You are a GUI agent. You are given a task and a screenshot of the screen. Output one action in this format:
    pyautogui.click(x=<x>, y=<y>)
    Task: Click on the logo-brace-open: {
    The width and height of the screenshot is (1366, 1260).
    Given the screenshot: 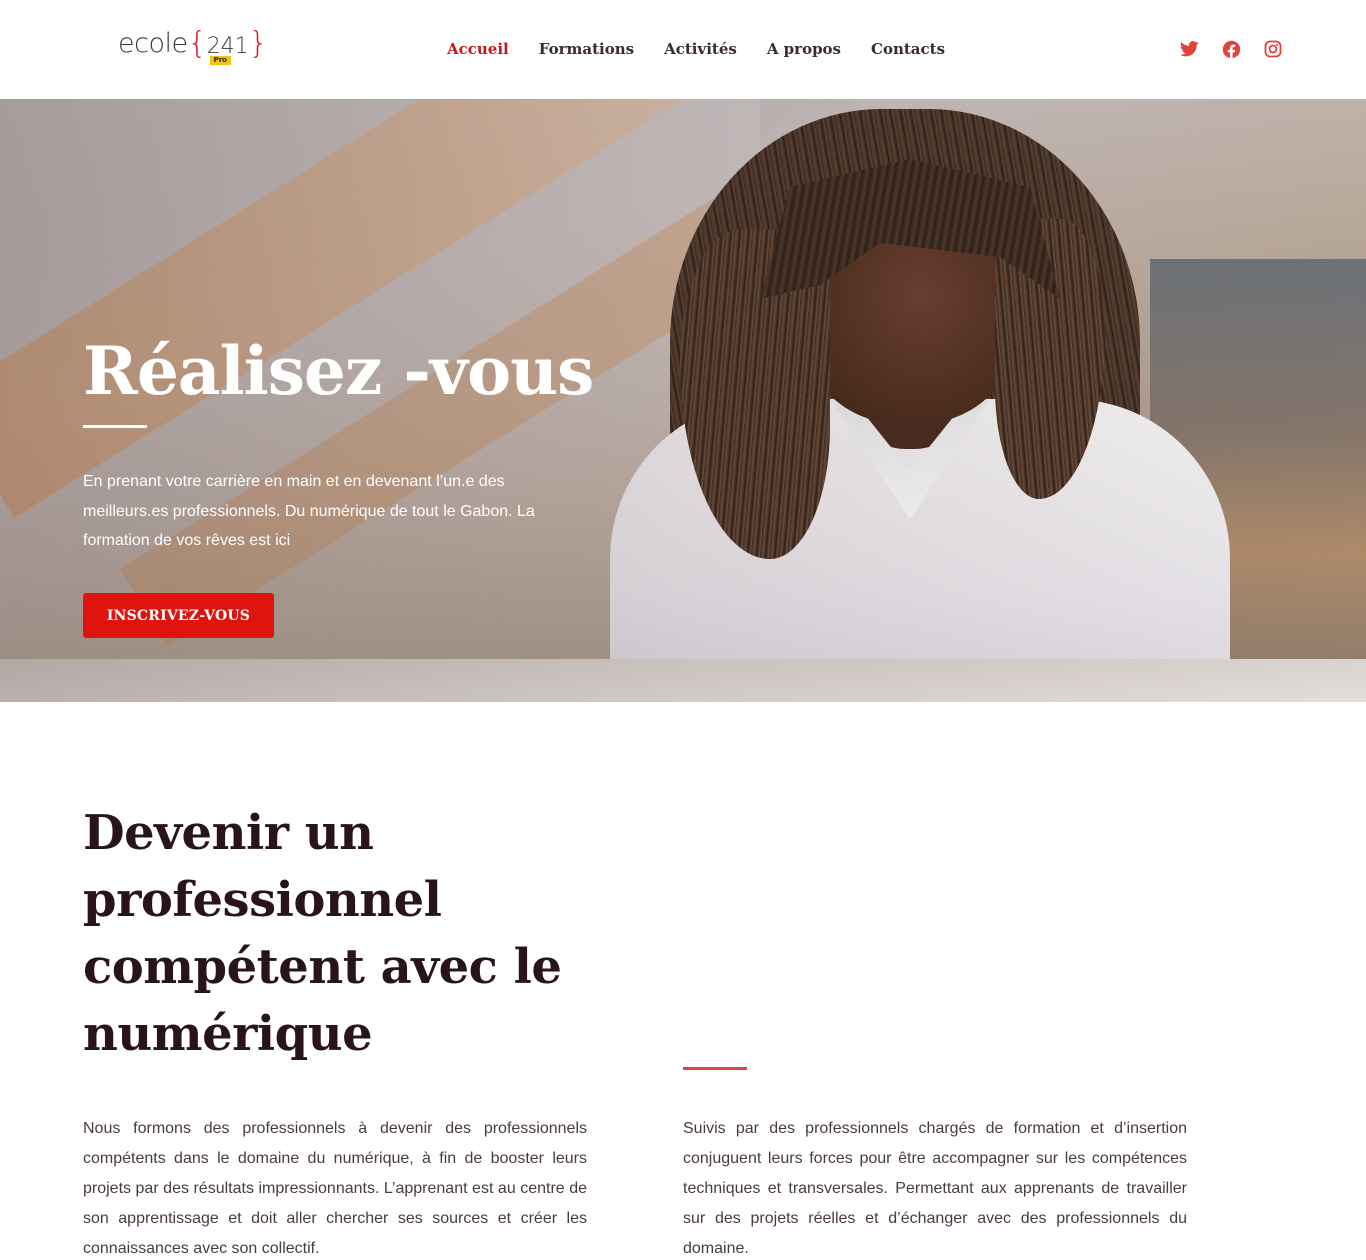 What is the action you would take?
    pyautogui.click(x=197, y=43)
    